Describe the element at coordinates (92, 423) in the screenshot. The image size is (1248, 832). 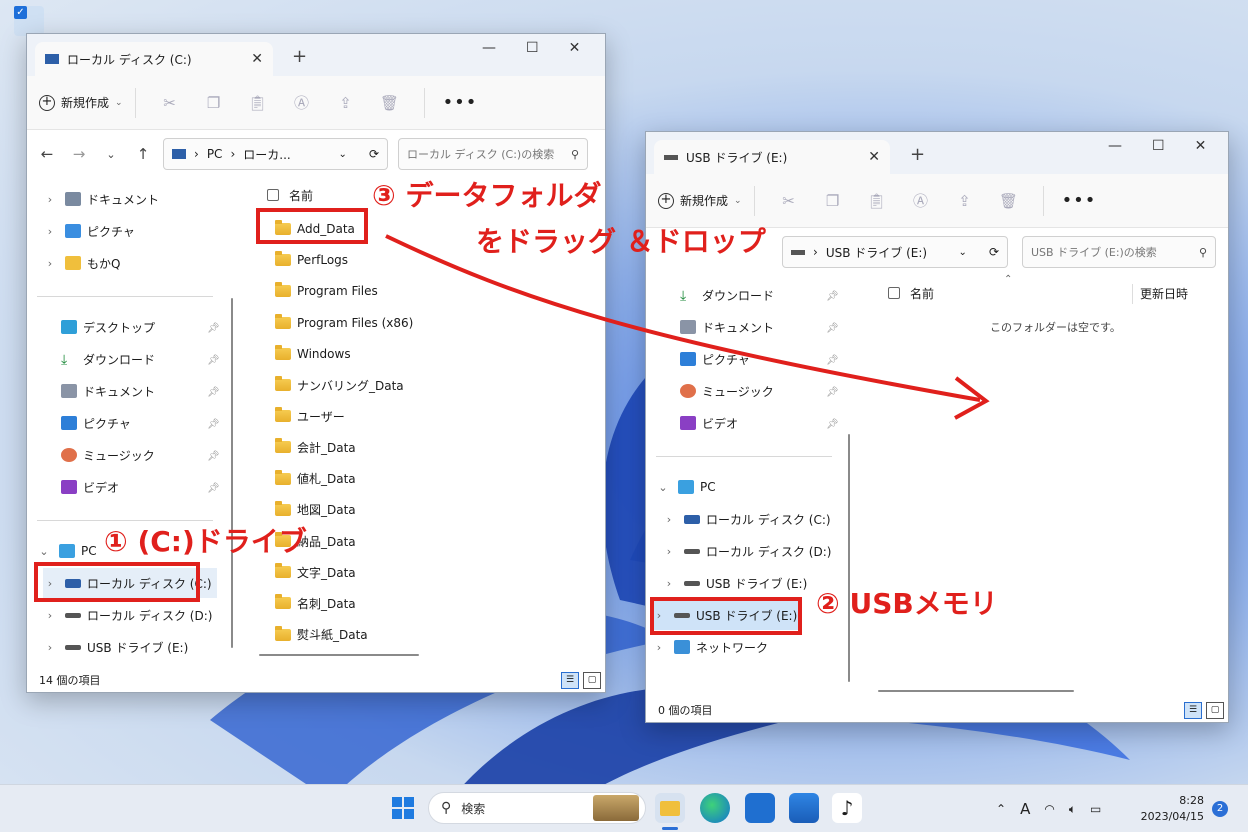
I see `nav-item-pictures-quick: ピクチャ` at that location.